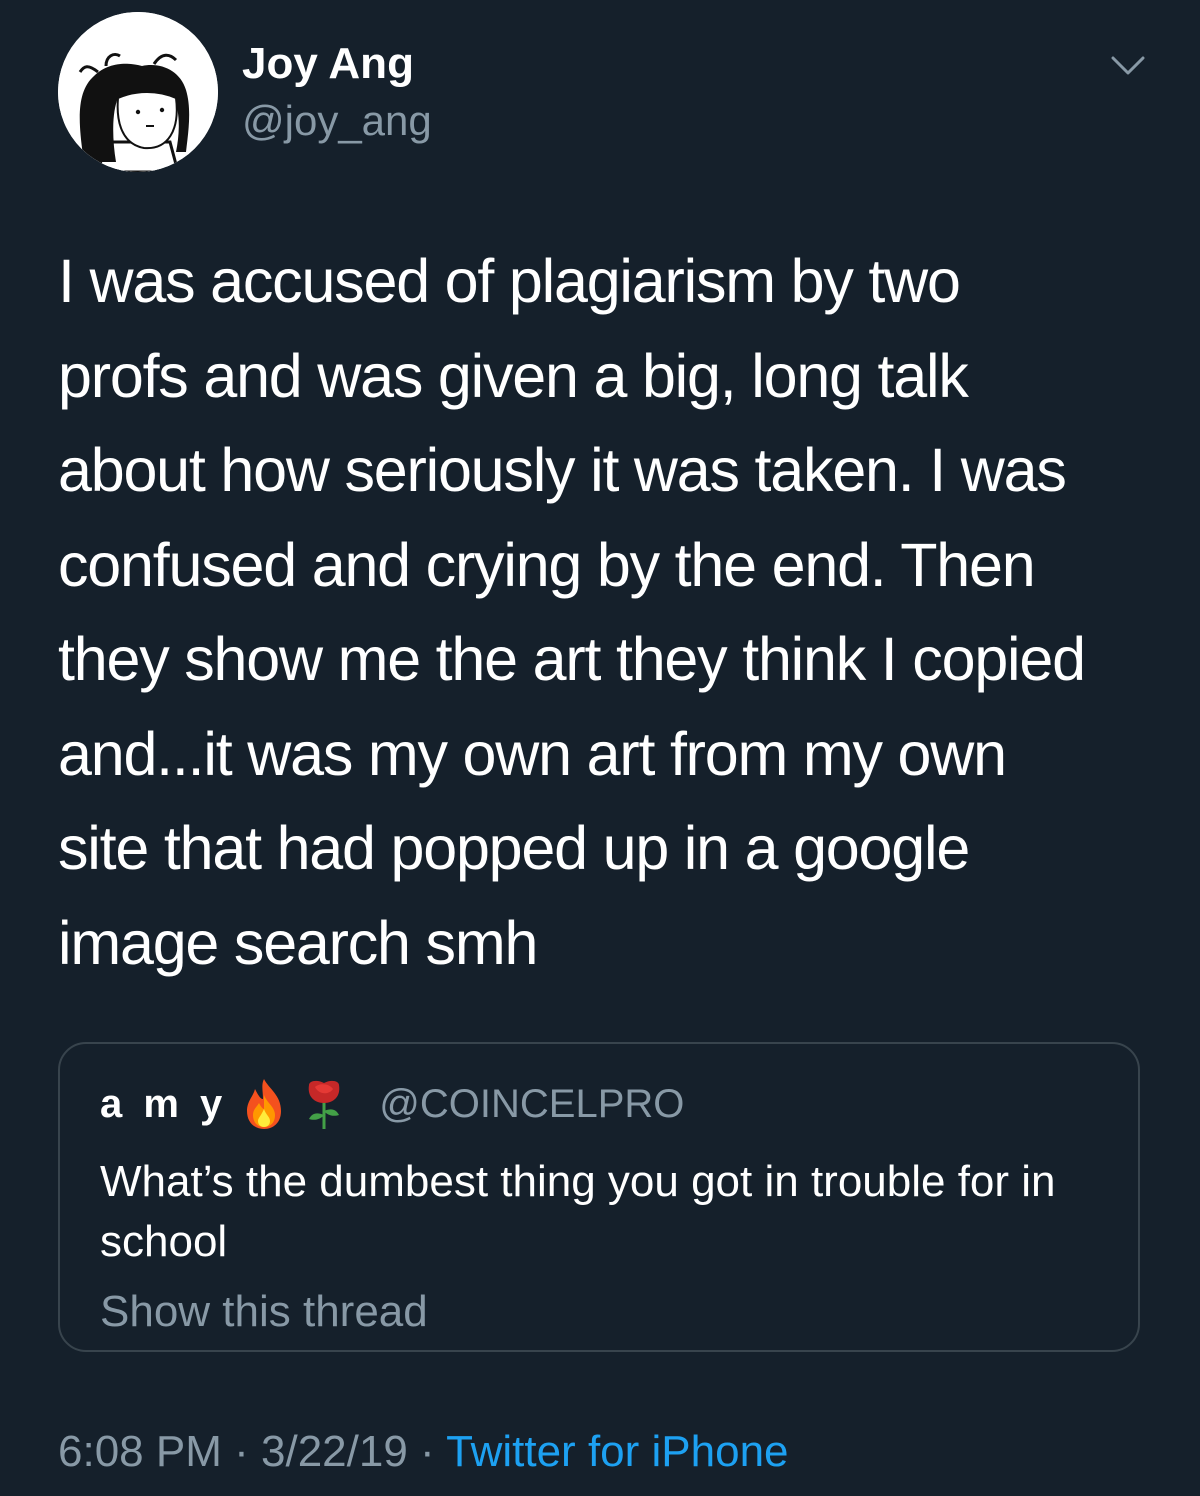  Describe the element at coordinates (264, 1312) in the screenshot. I see `show-thread-link: Show this thread` at that location.